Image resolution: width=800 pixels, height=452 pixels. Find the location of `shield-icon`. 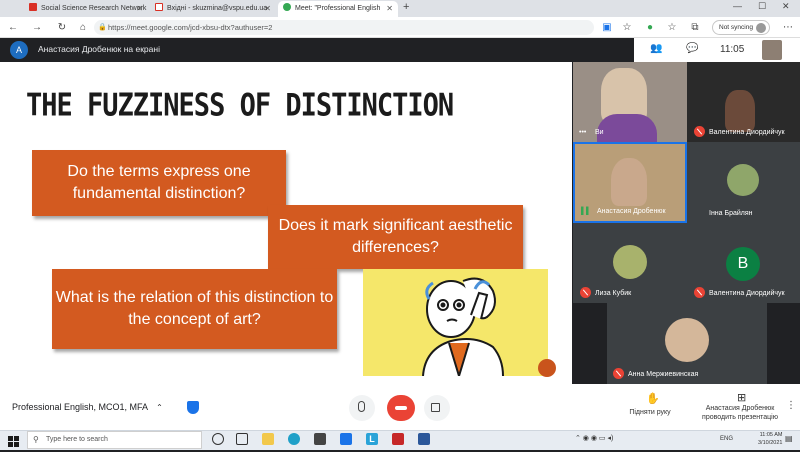

shield-icon is located at coordinates (193, 407).